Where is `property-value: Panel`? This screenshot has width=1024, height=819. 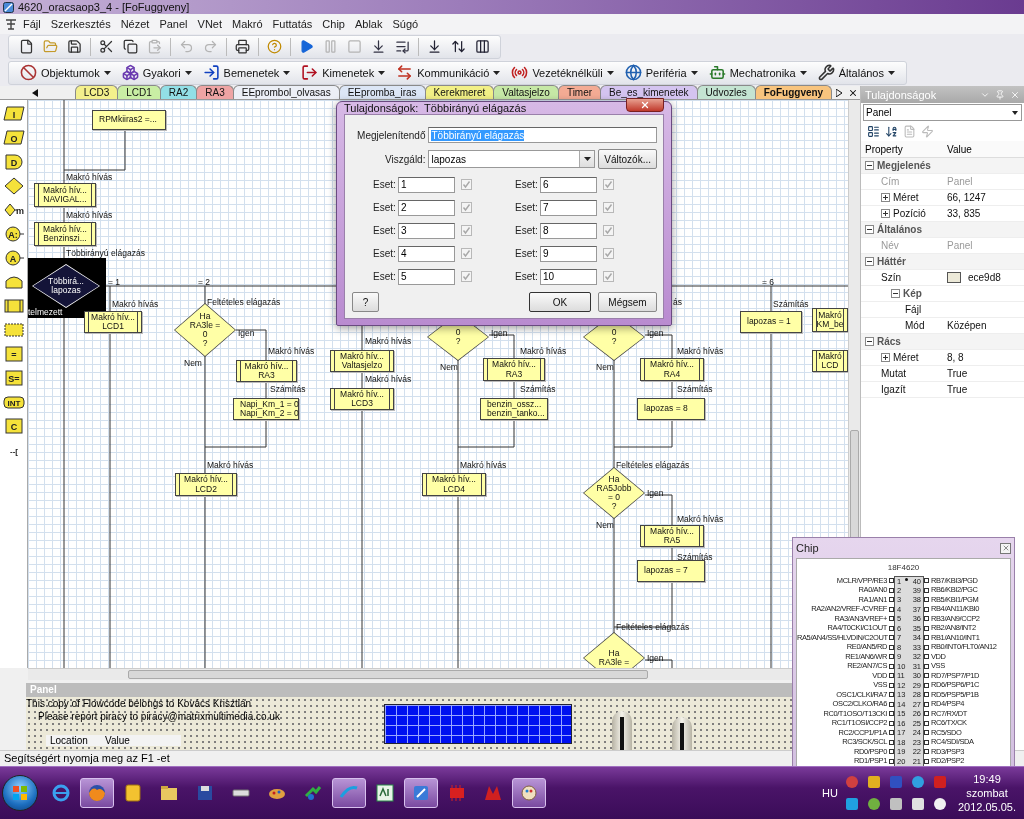 property-value: Panel is located at coordinates (959, 245).